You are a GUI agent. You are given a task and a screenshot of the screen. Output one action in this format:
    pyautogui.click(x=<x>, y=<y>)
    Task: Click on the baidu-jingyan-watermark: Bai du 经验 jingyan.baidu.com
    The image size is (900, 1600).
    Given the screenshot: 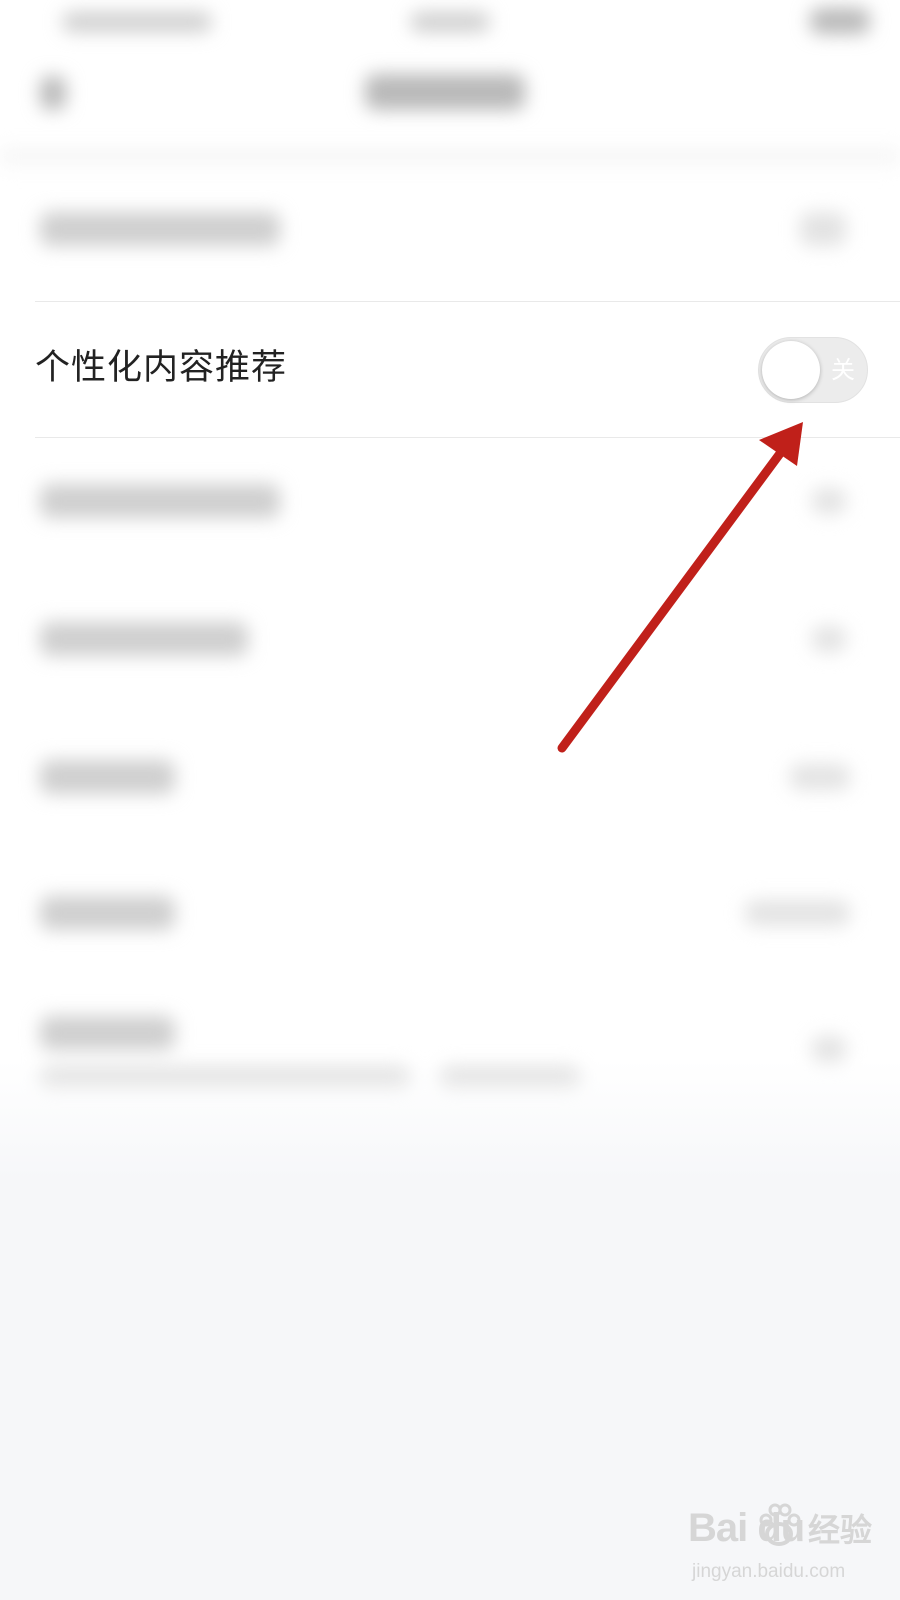 What is the action you would take?
    pyautogui.click(x=788, y=1545)
    